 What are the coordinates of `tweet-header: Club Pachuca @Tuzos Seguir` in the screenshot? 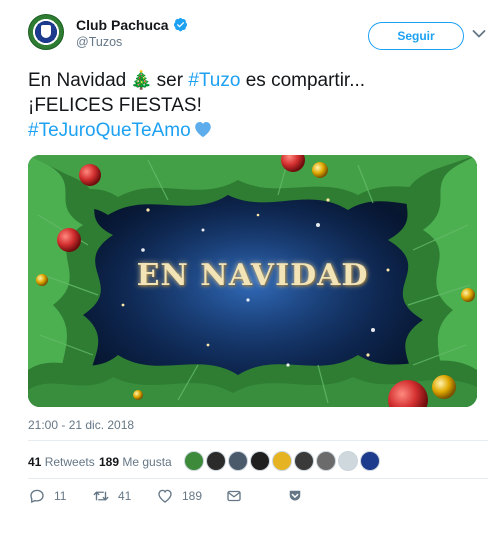 It's located at (258, 36).